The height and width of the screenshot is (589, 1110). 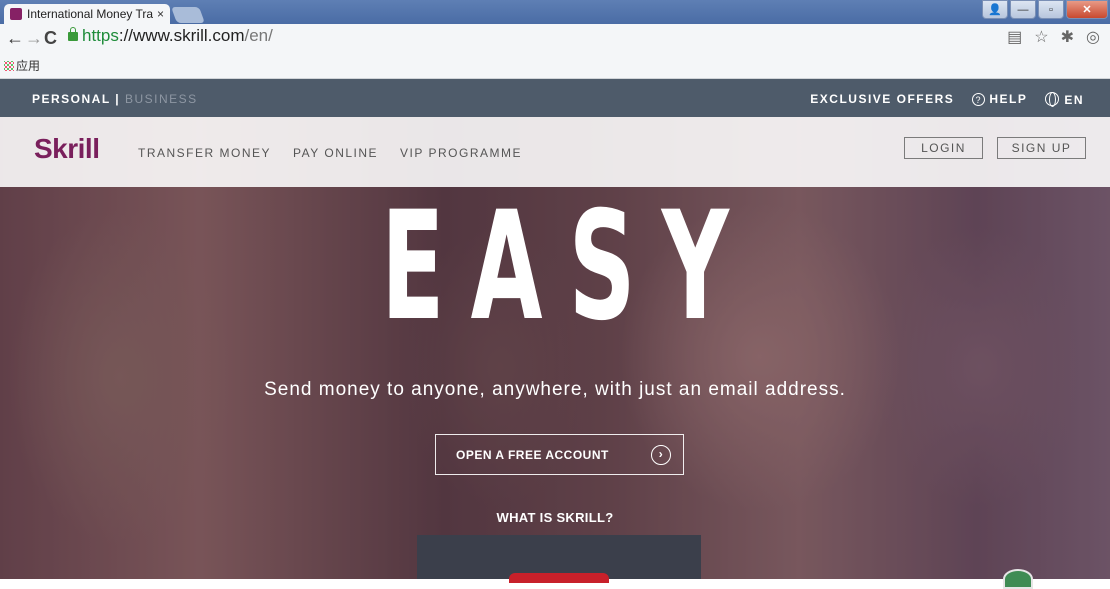 I want to click on extension-icon: ✱, so click(x=1067, y=37).